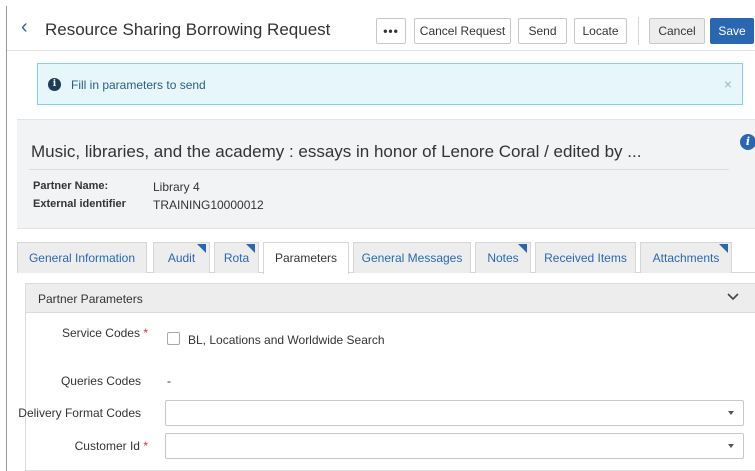 This screenshot has width=755, height=471. I want to click on back-arrow-icon: ‹, so click(28, 27).